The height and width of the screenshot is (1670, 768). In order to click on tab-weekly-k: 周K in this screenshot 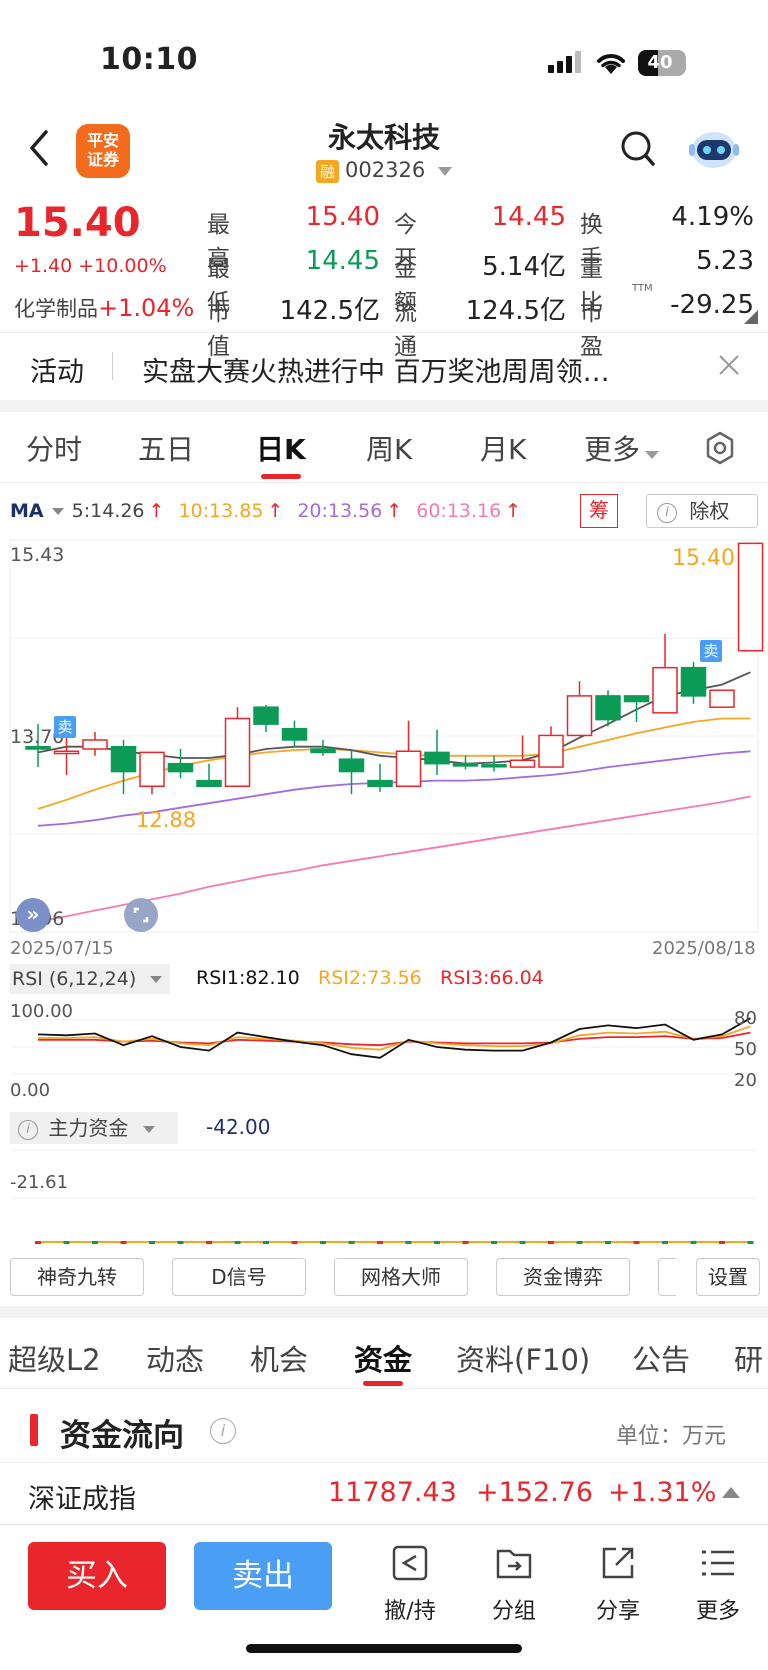, I will do `click(389, 448)`.